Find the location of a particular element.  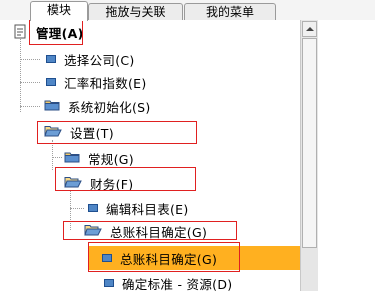

scroll-thumb is located at coordinates (309, 143).